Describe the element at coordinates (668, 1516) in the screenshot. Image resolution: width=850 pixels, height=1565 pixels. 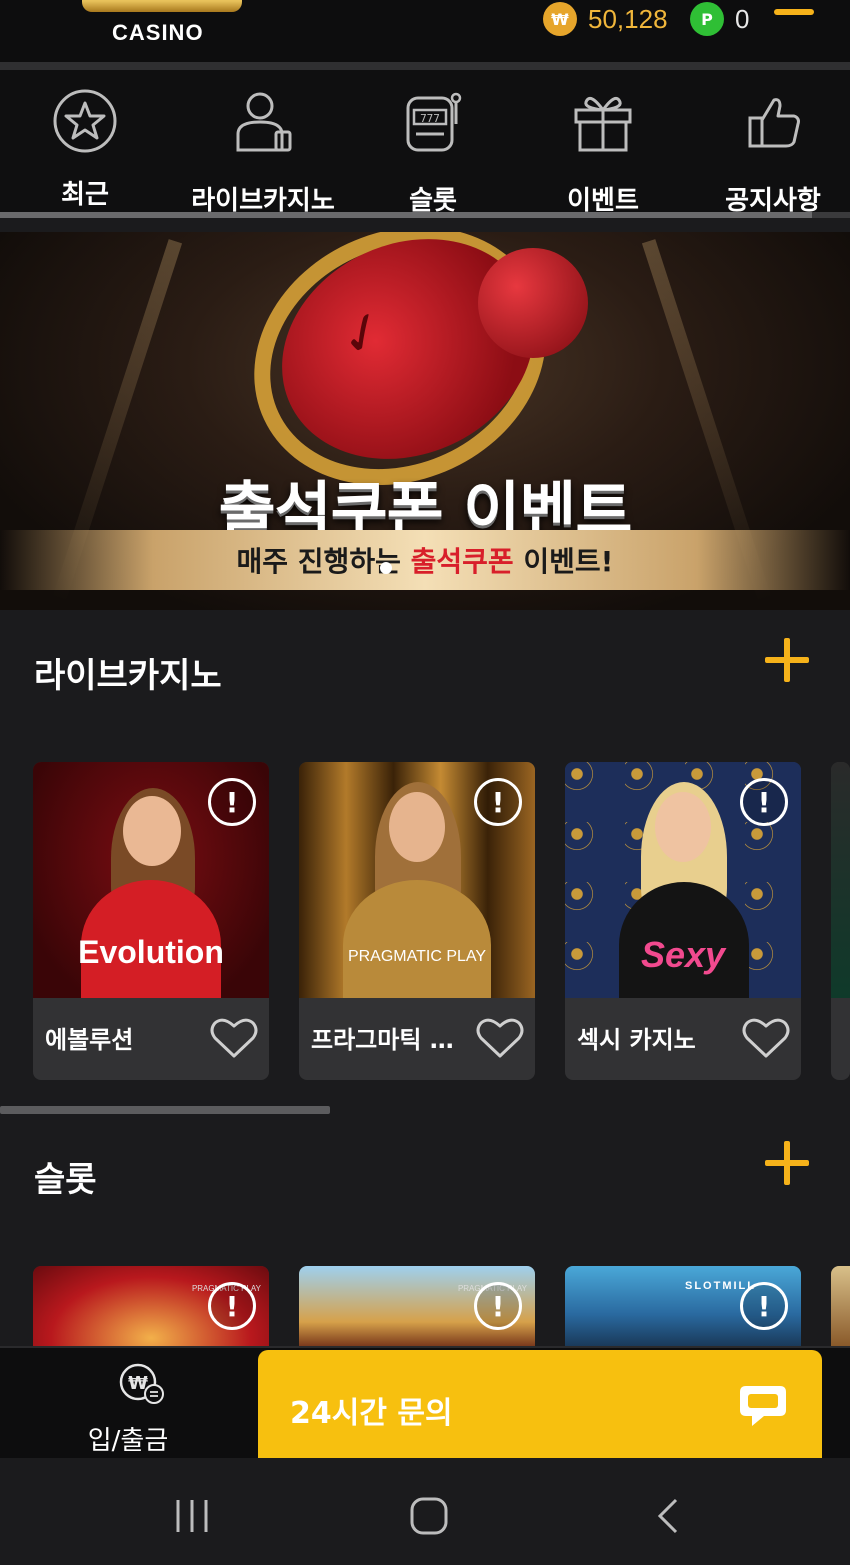
I see `back-icon` at that location.